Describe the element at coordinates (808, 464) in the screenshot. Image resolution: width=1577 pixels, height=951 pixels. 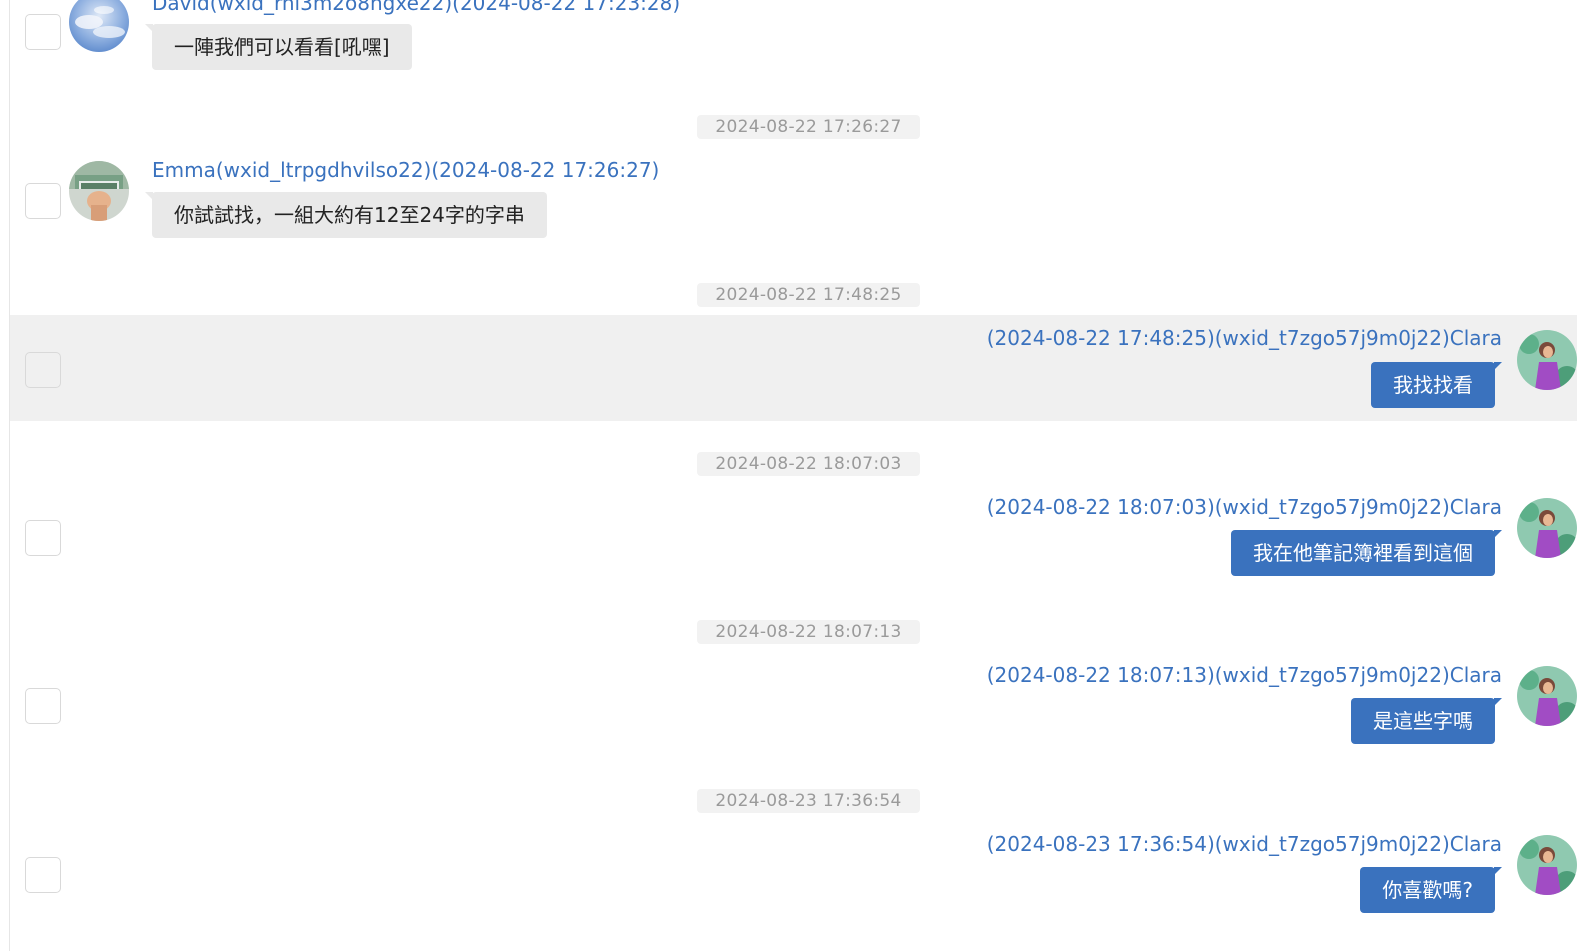
I see `time-separator: 2024-08-22 18:07:03` at that location.